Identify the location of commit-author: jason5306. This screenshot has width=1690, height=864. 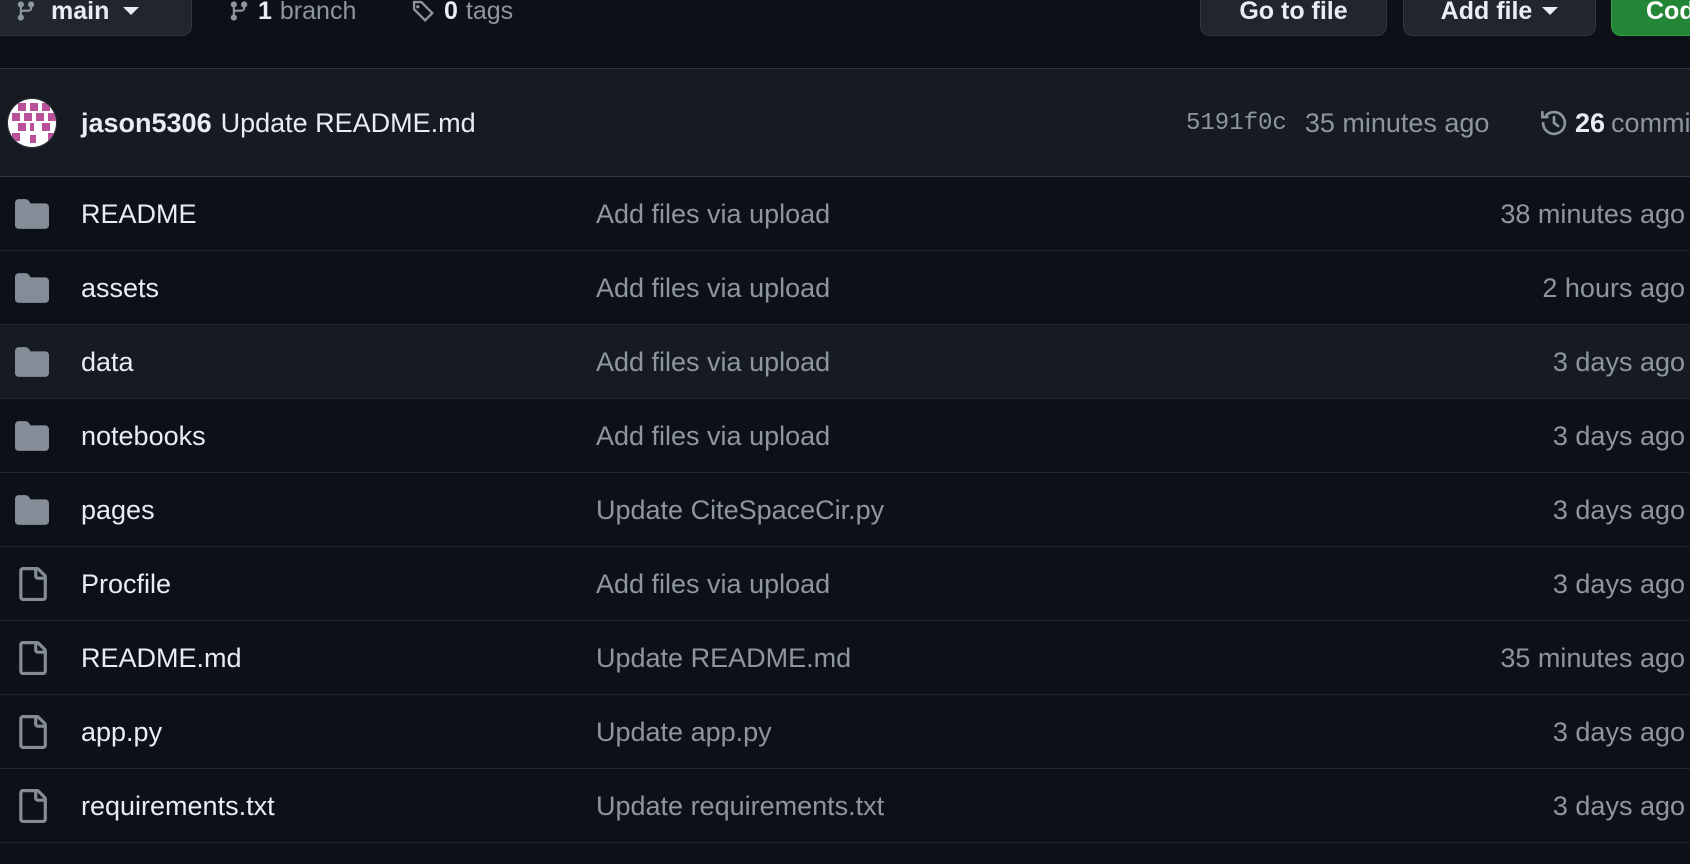
(146, 123).